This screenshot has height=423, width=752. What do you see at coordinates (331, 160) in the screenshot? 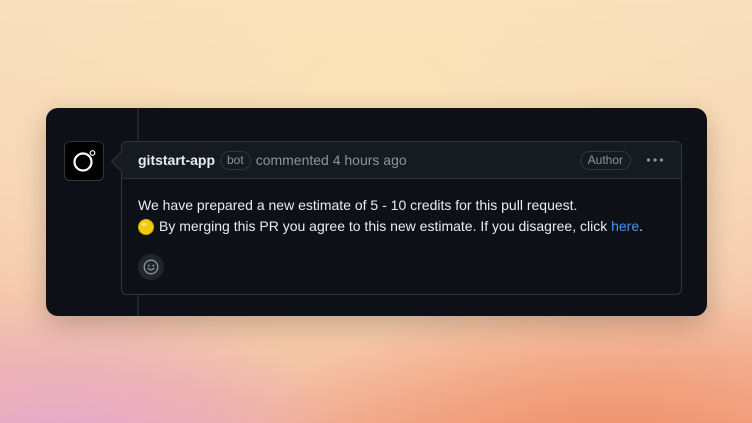
I see `comment-timestamp: commented 4 hours ago` at bounding box center [331, 160].